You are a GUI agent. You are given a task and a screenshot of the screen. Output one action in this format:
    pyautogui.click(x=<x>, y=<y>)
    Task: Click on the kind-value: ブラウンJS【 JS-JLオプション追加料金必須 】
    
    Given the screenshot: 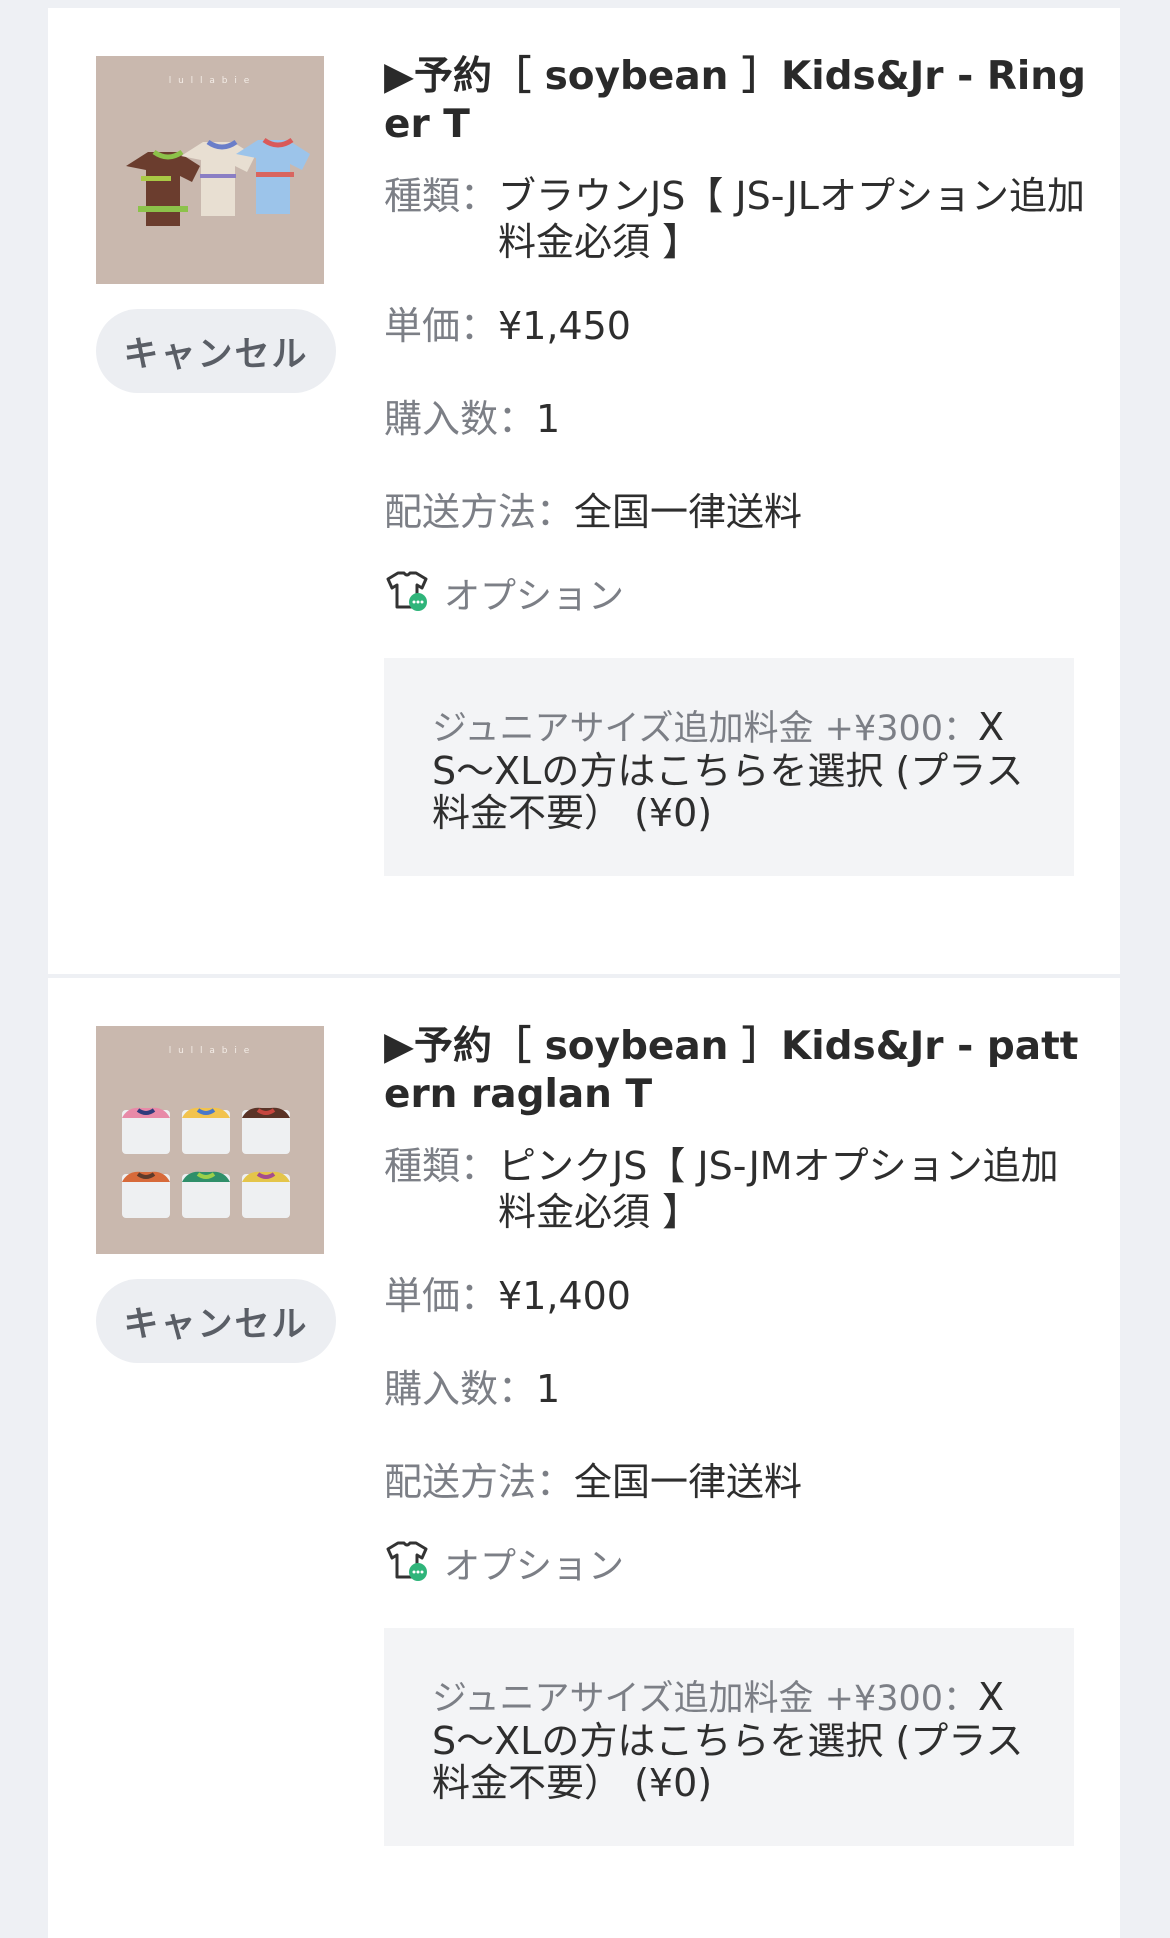 What is the action you would take?
    pyautogui.click(x=791, y=219)
    